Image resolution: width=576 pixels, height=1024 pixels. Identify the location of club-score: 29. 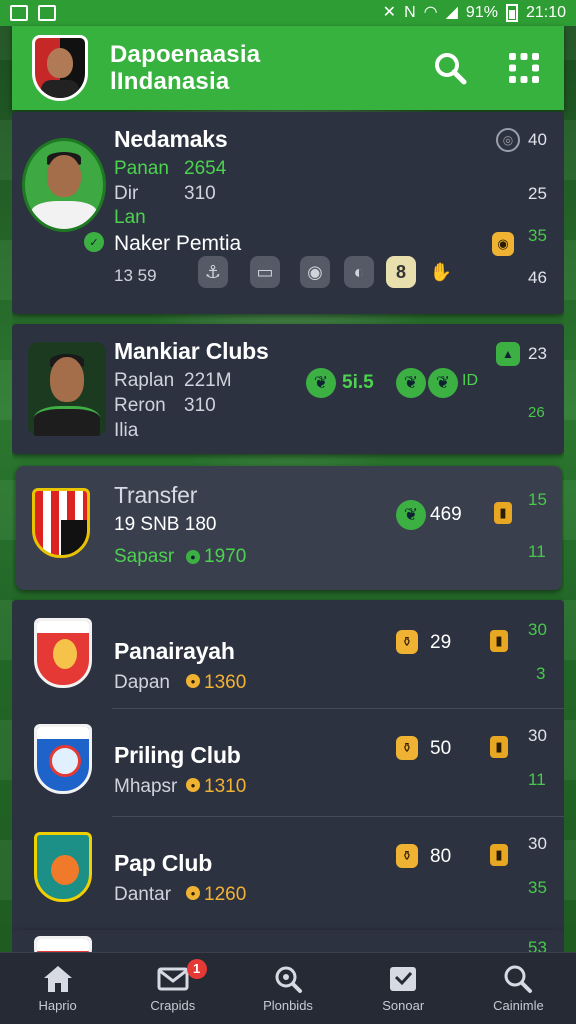
(441, 642).